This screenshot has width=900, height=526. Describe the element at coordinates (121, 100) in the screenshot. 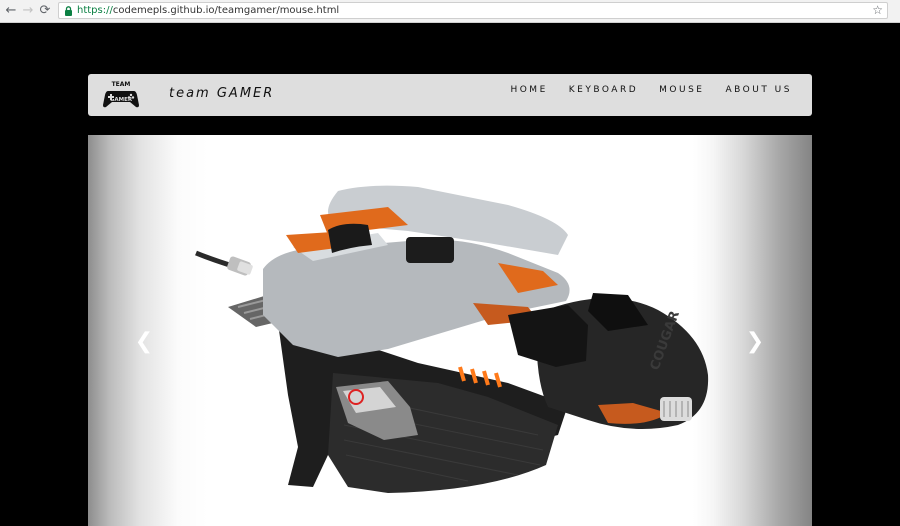

I see `logo-text-bottom: GAMER` at that location.